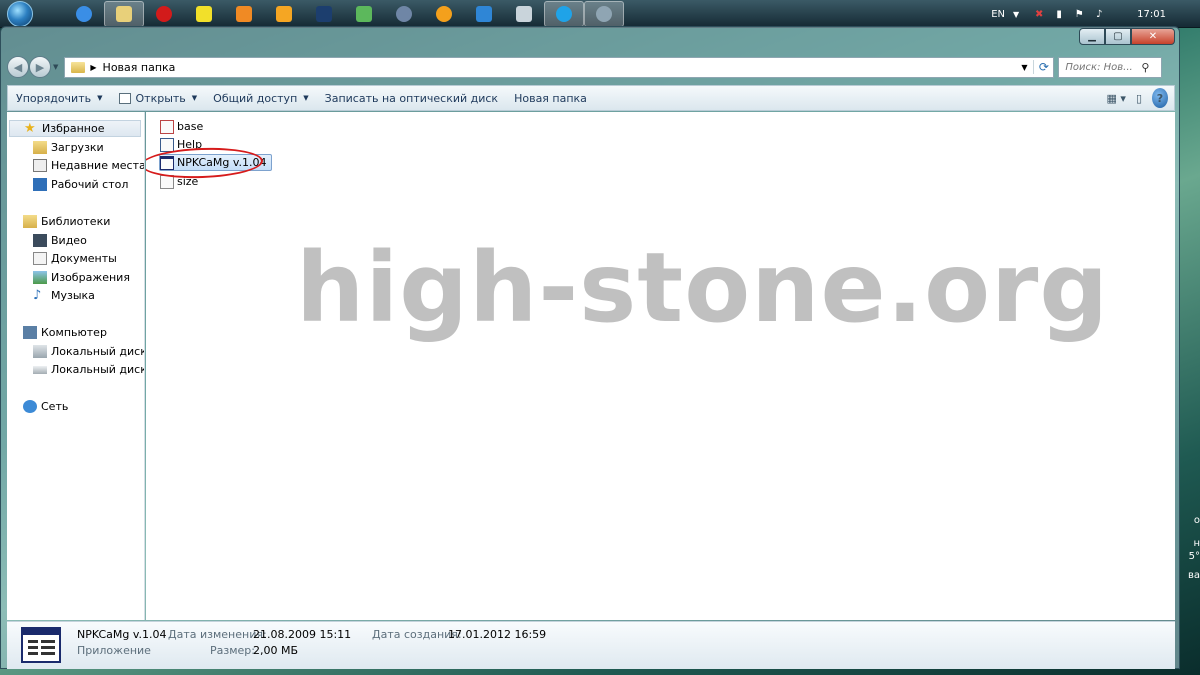  I want to click on search-input, so click(1100, 67).